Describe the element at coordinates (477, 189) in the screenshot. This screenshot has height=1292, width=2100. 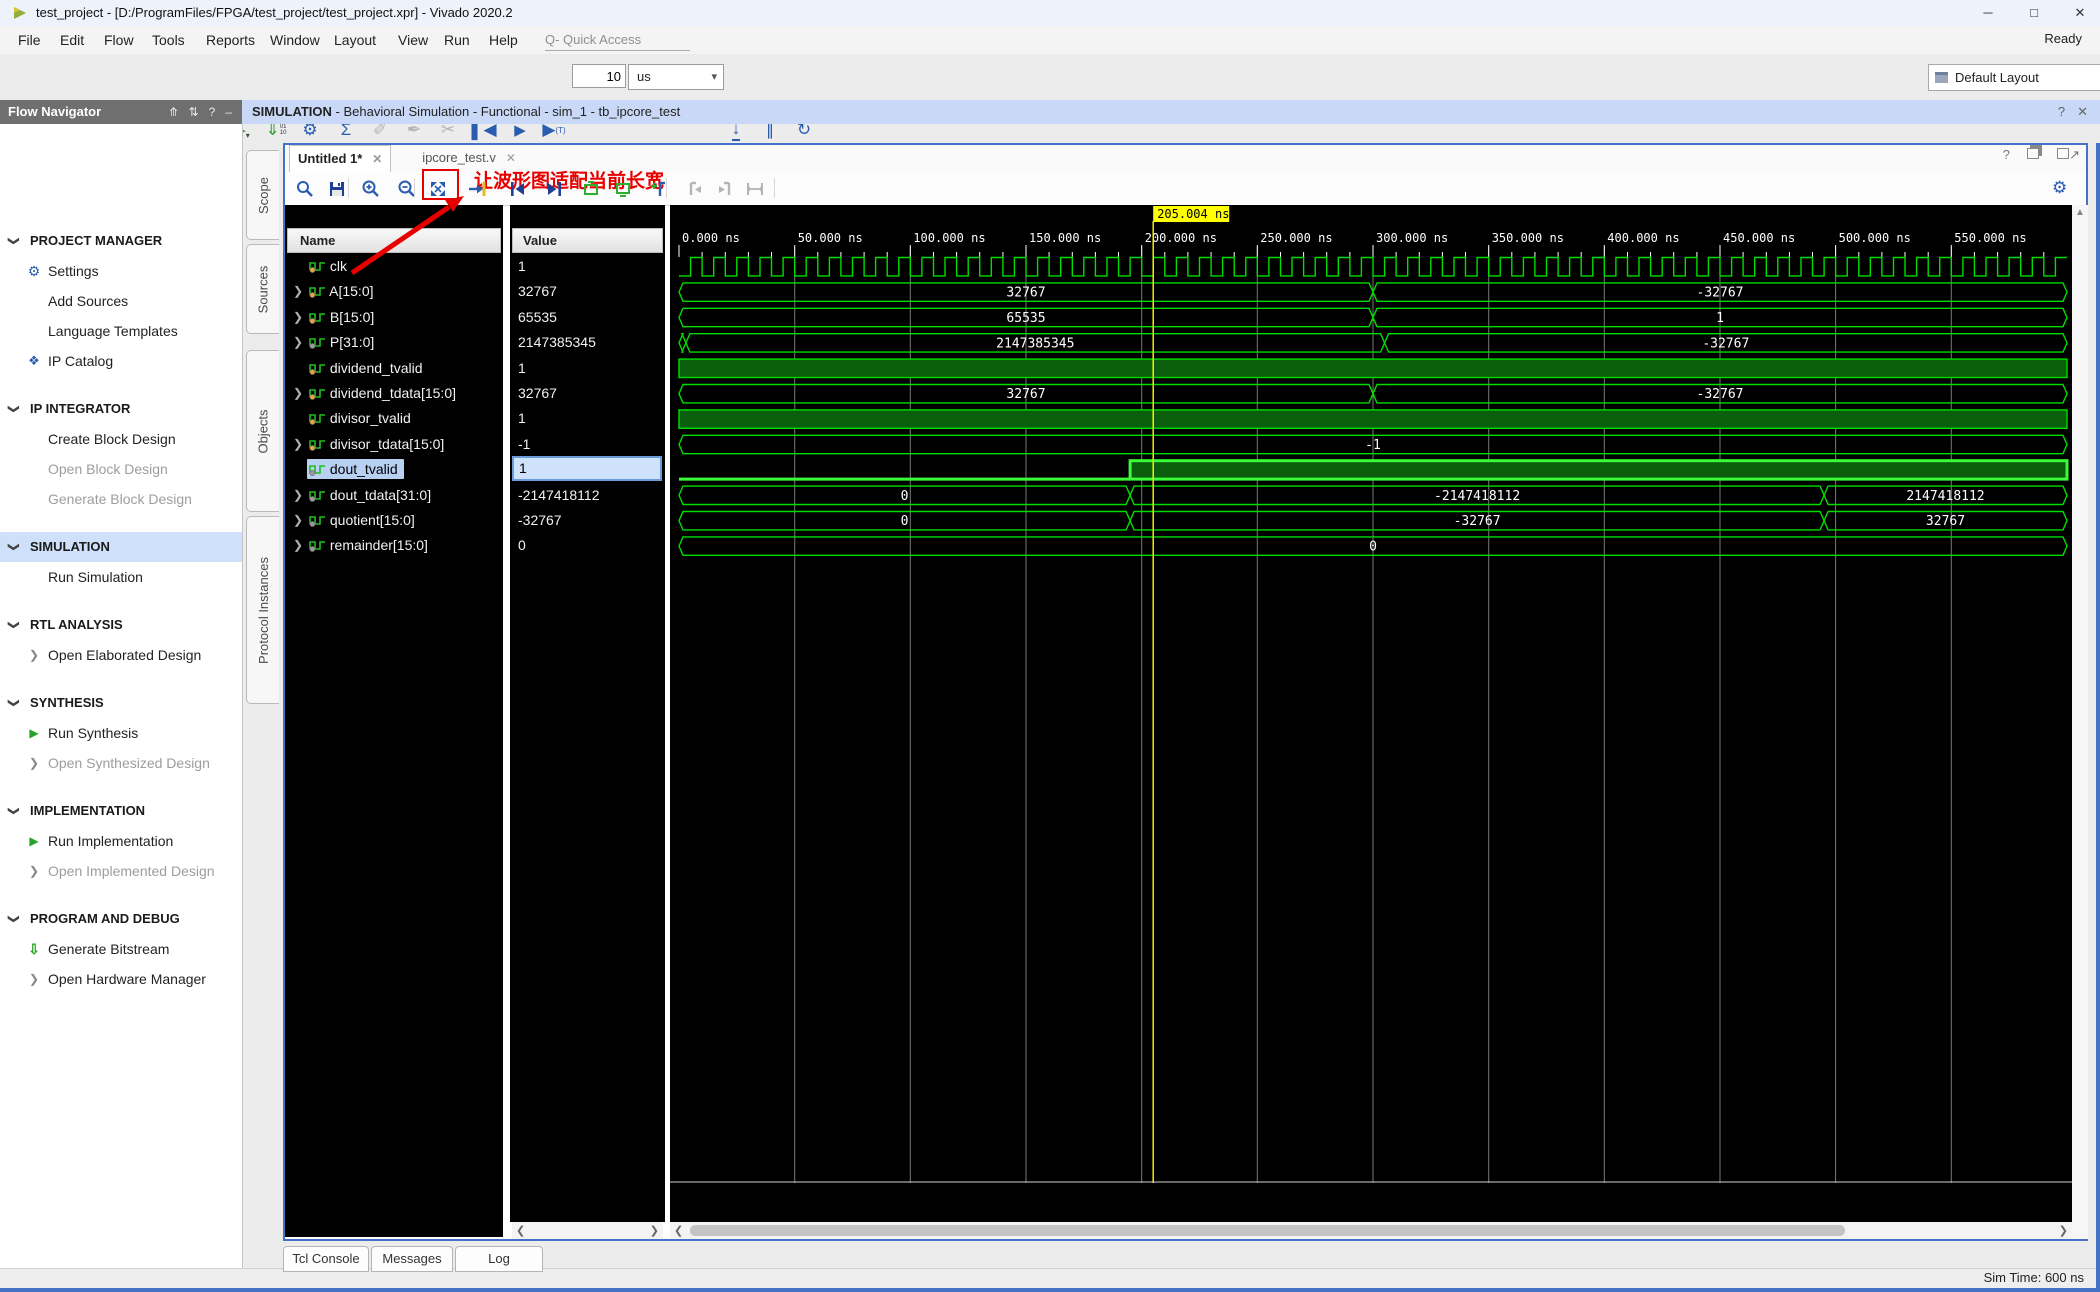
I see `zoom-to-cursor-icon` at that location.